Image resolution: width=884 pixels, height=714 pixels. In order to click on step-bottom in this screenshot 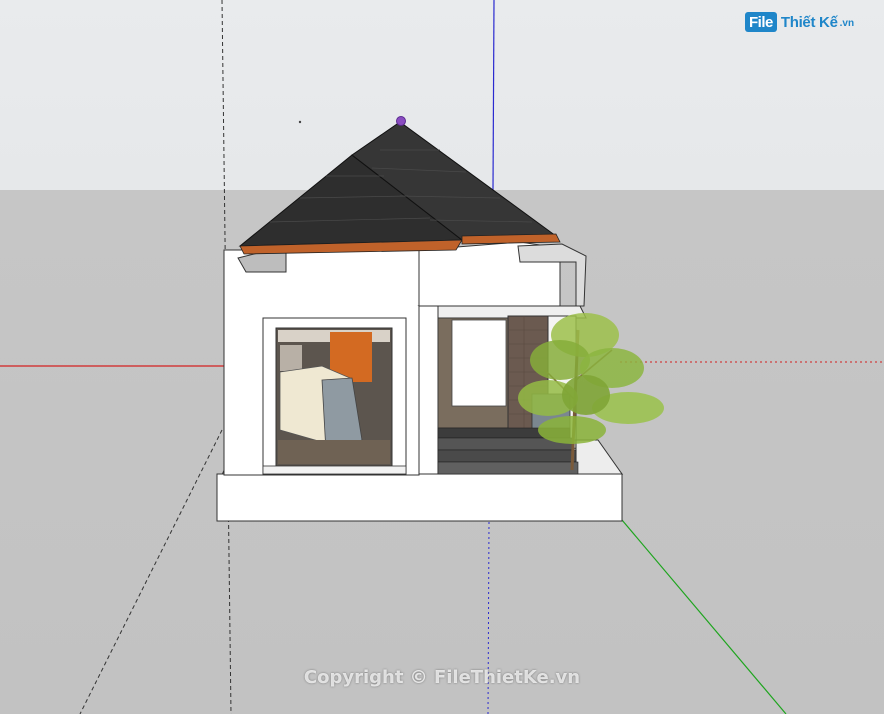, I will do `click(507, 456)`.